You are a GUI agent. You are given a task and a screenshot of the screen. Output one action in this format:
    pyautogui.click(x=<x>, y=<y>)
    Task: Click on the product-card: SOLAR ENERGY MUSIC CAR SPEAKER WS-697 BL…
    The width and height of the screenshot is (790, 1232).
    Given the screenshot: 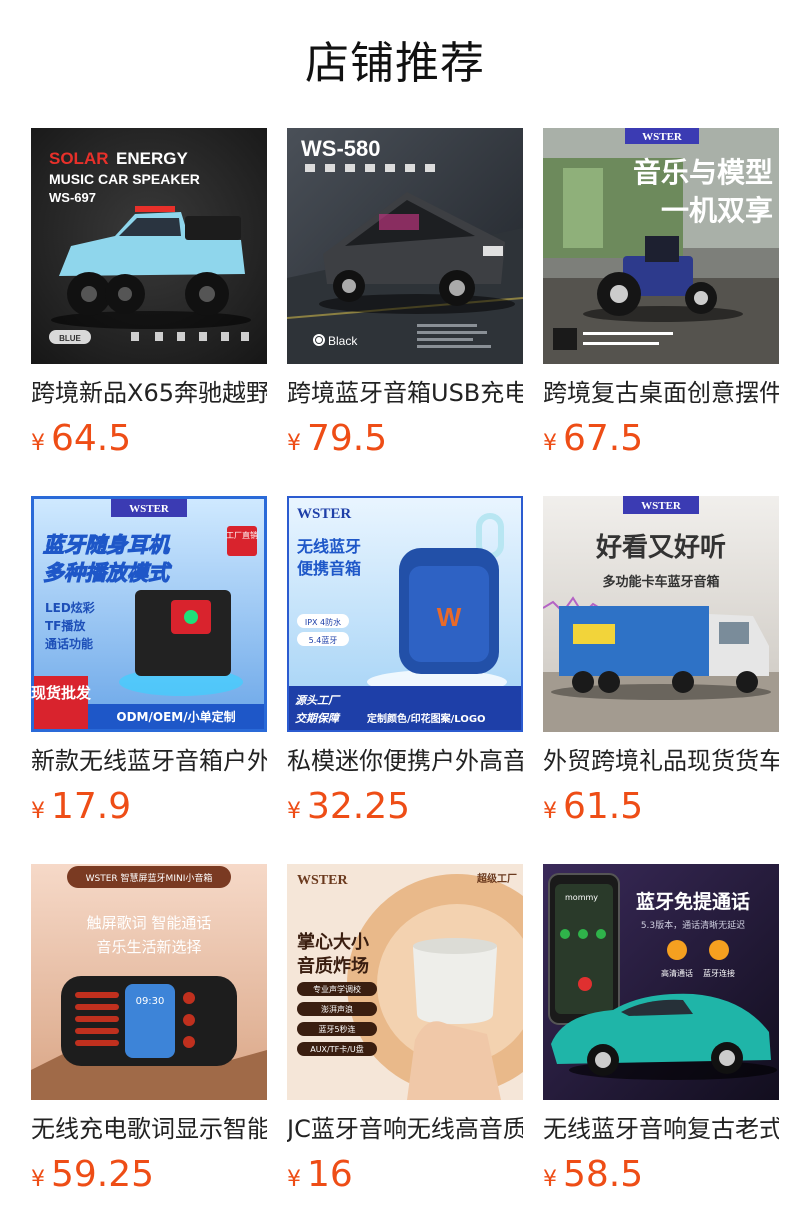 What is the action you would take?
    pyautogui.click(x=149, y=298)
    